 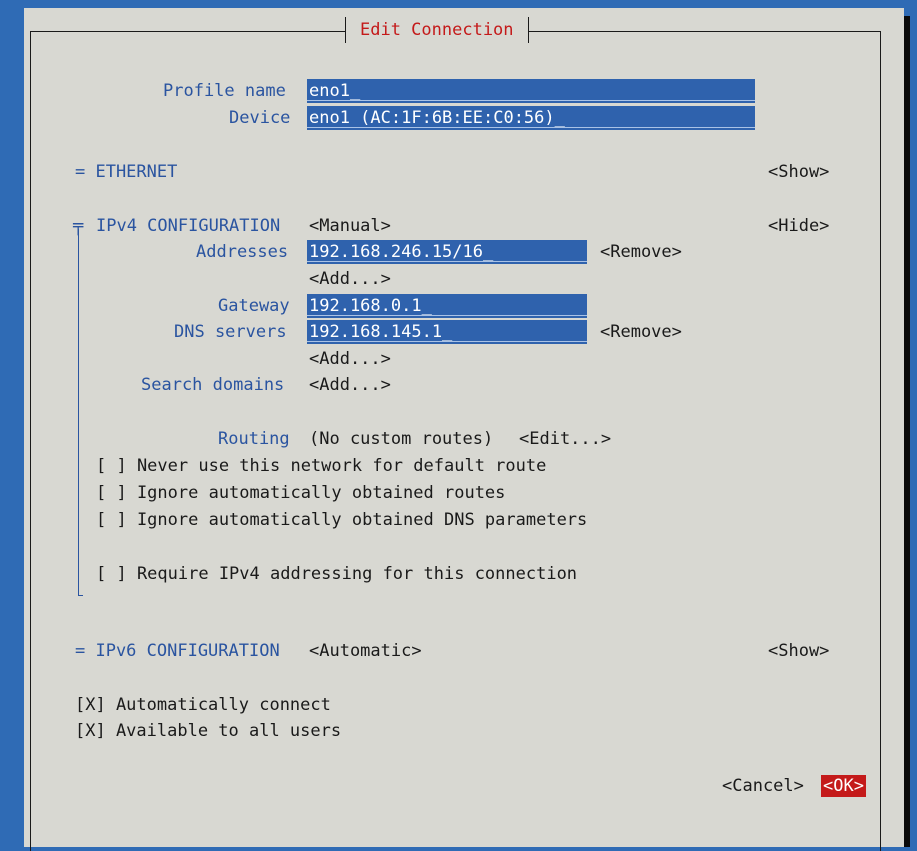 I want to click on ok-button: <OK>, so click(x=843, y=786).